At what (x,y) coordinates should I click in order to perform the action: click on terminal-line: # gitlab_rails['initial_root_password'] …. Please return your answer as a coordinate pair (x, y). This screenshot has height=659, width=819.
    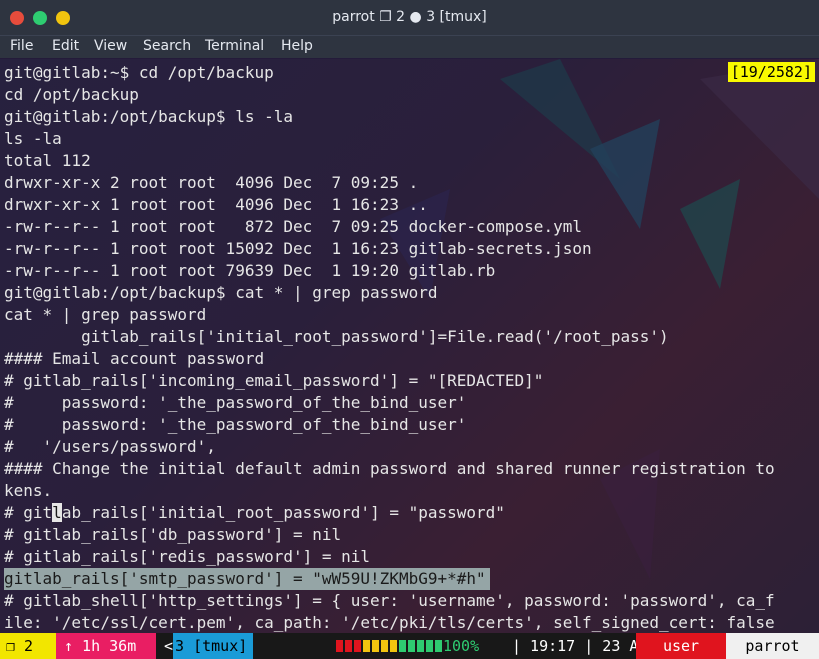
    Looking at the image, I should click on (410, 513).